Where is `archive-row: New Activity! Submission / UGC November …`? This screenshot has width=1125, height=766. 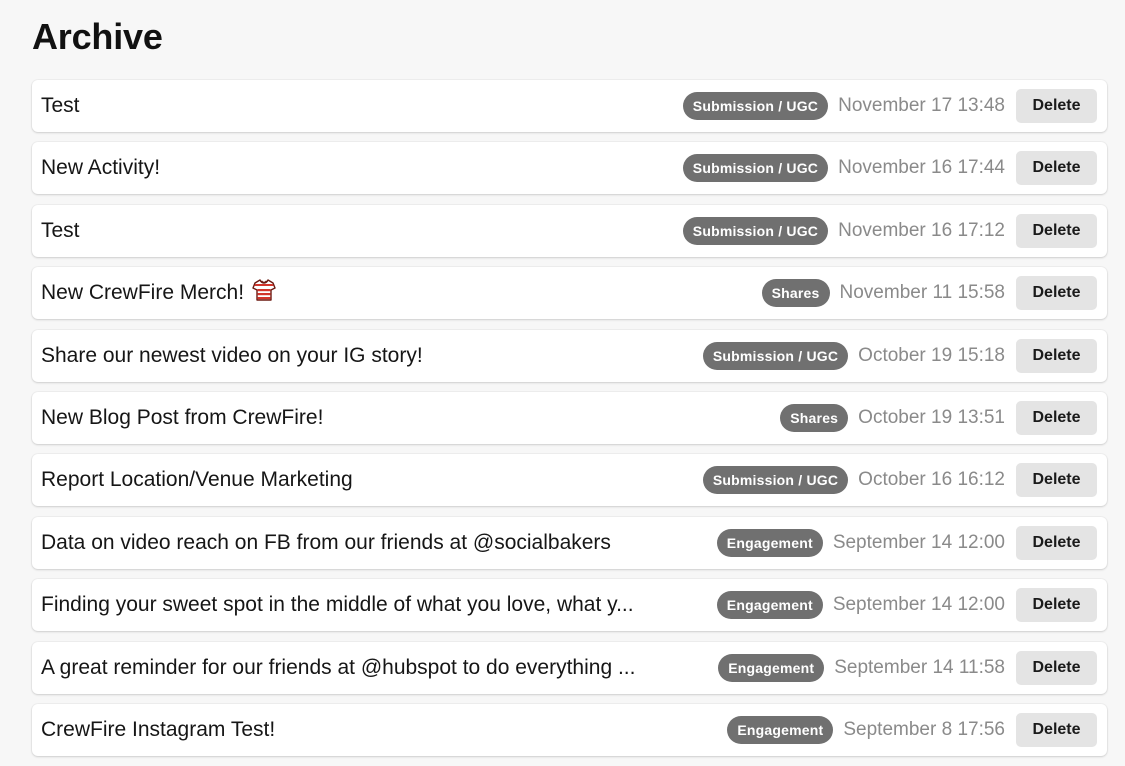 archive-row: New Activity! Submission / UGC November … is located at coordinates (569, 168).